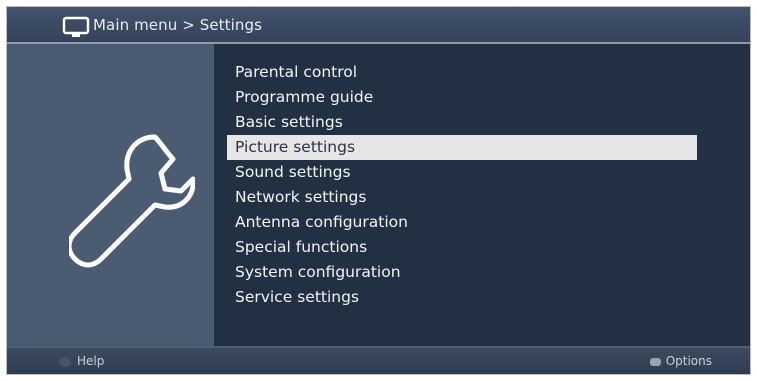 This screenshot has height=381, width=757. What do you see at coordinates (688, 361) in the screenshot?
I see `options-label: Options` at bounding box center [688, 361].